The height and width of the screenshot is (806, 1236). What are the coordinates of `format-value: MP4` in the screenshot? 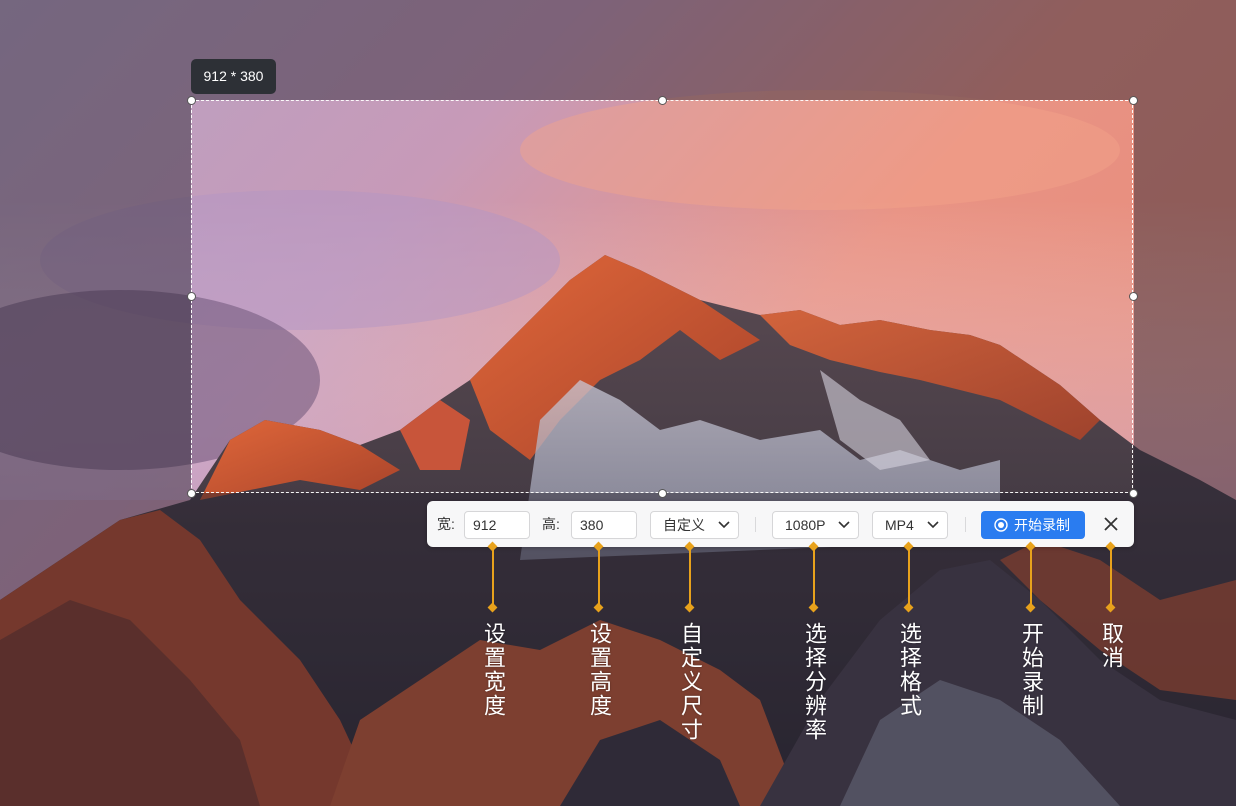 It's located at (899, 525).